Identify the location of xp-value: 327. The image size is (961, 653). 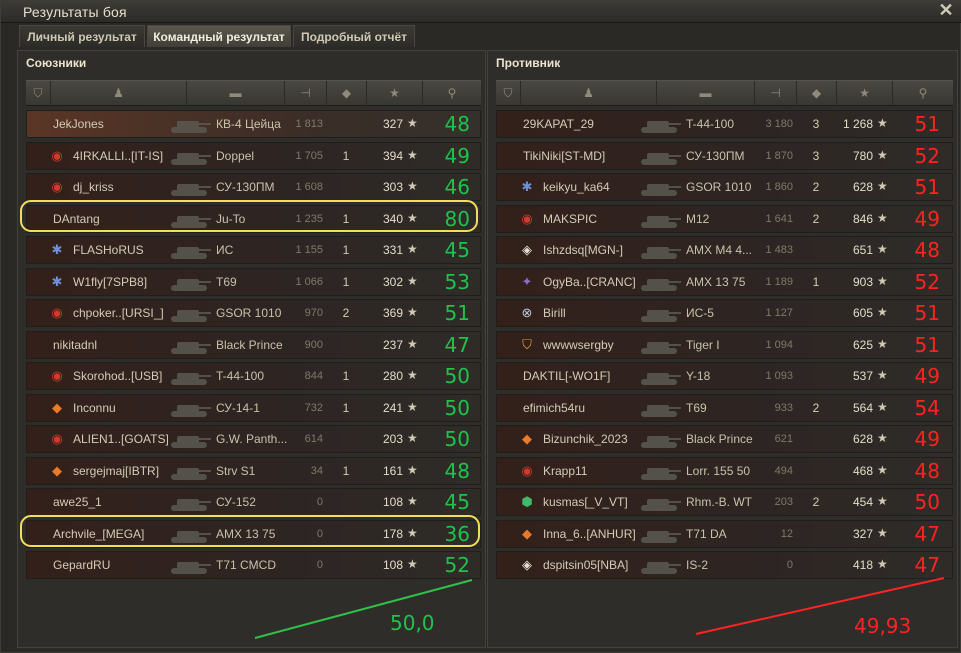
(862, 533).